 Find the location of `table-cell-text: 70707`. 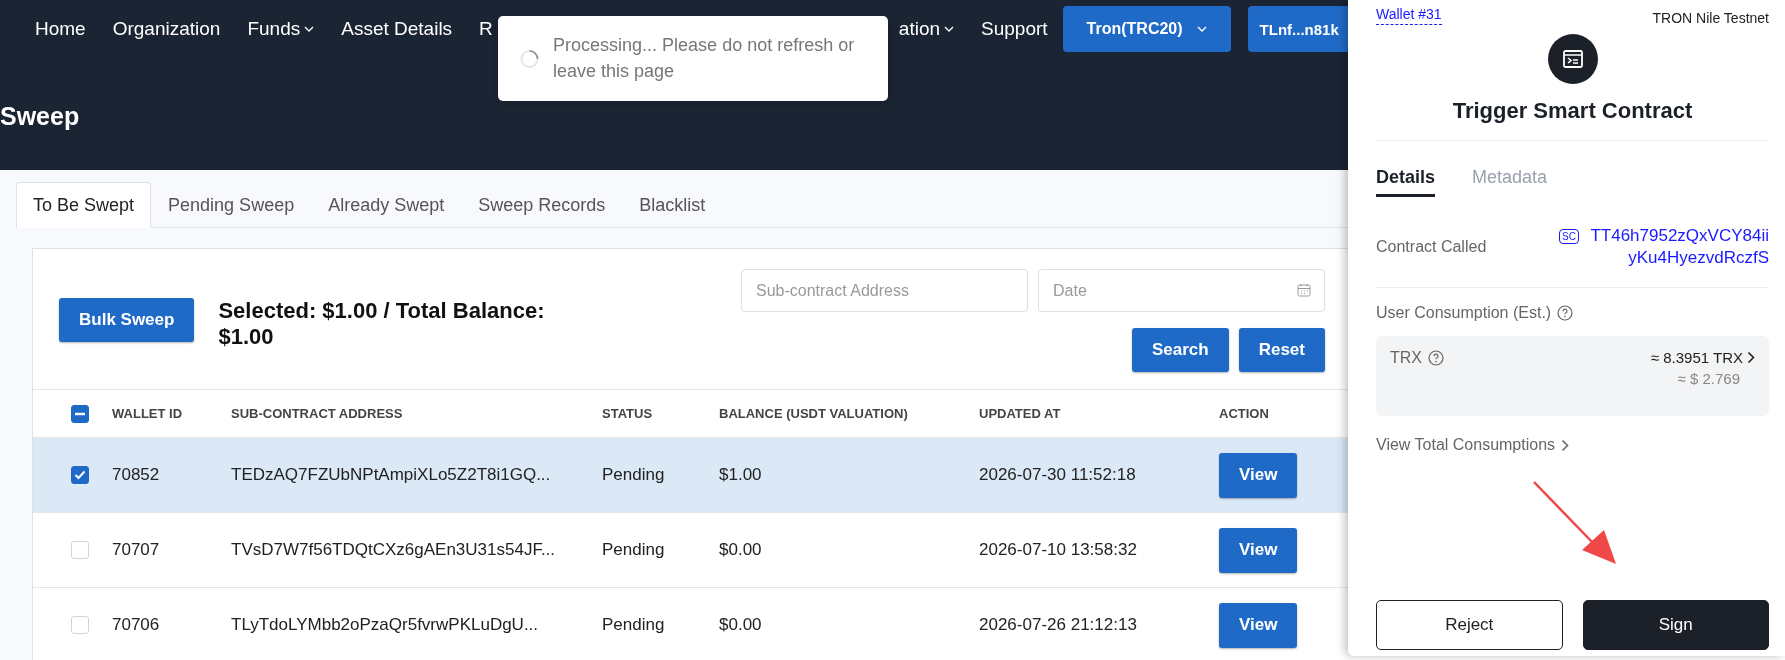

table-cell-text: 70707 is located at coordinates (136, 550).